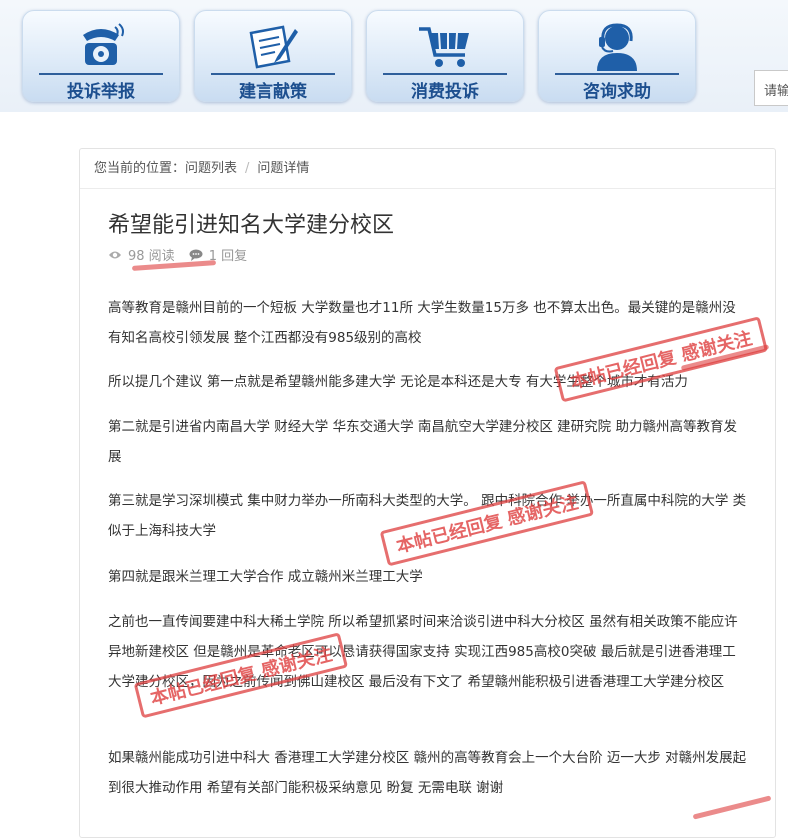 The height and width of the screenshot is (838, 788). I want to click on breadcrumb: 您当前的位置：问题列表 / 问题详情, so click(427, 169).